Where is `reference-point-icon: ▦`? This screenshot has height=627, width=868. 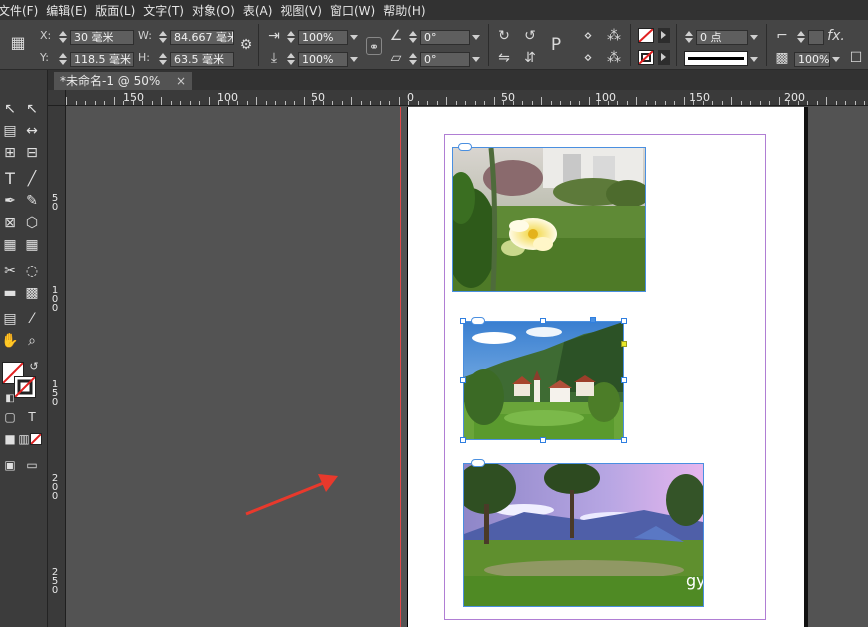
reference-point-icon: ▦ is located at coordinates (18, 43).